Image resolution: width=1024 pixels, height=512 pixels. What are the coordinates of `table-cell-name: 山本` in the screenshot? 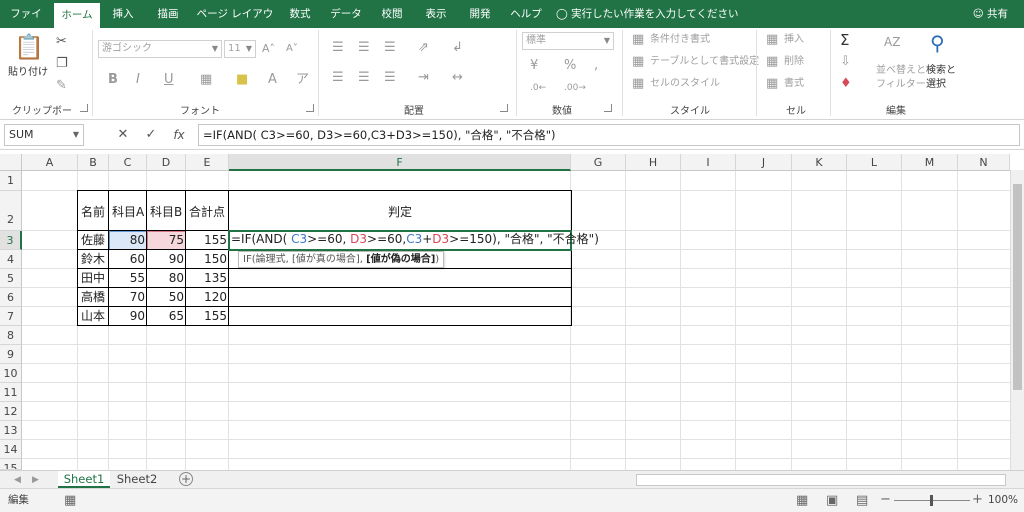 It's located at (93, 316).